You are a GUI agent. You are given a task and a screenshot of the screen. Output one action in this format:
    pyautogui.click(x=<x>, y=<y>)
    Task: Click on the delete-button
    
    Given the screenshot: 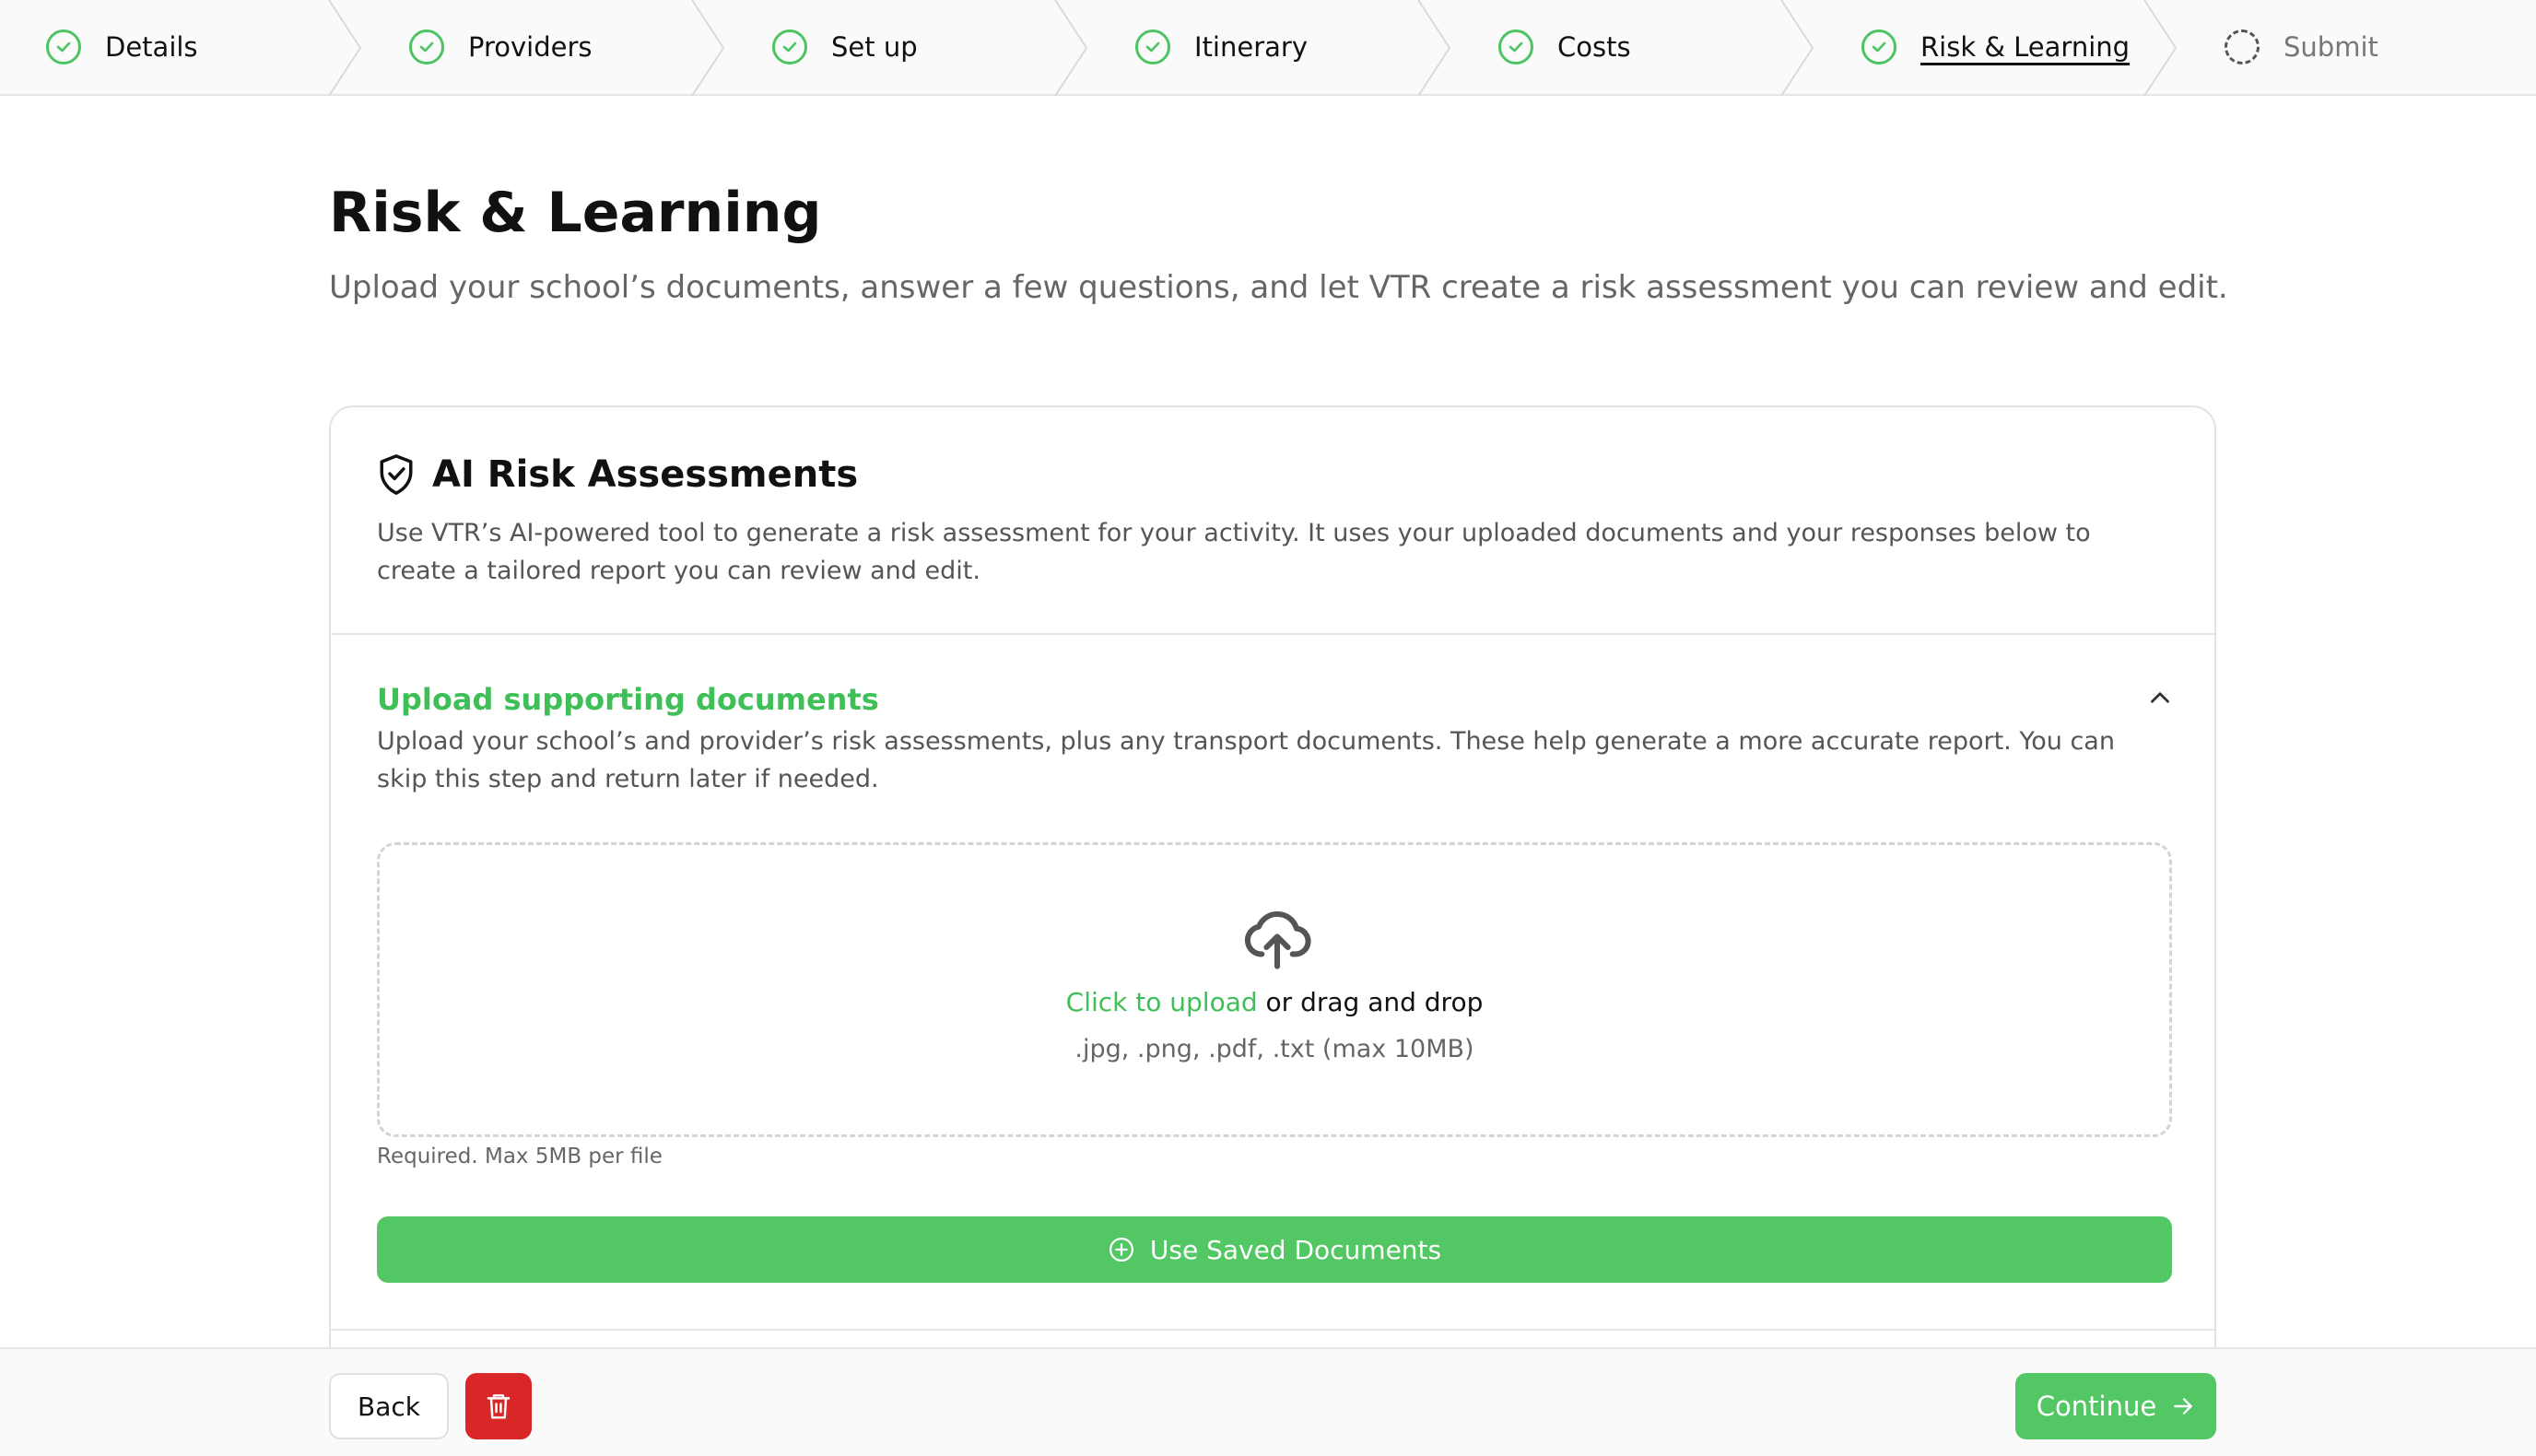 What is the action you would take?
    pyautogui.click(x=498, y=1406)
    